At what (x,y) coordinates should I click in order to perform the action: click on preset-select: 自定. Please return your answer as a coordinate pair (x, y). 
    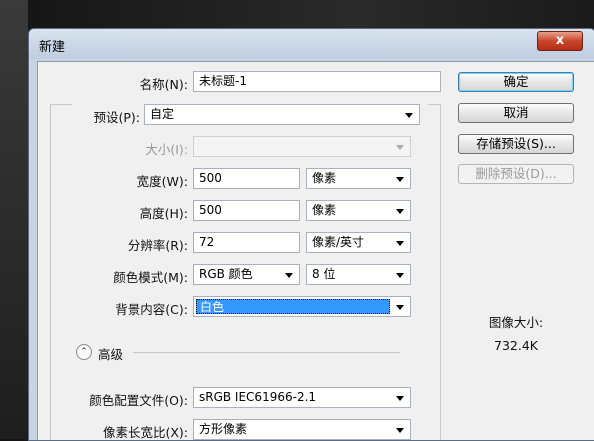
    Looking at the image, I should click on (282, 114).